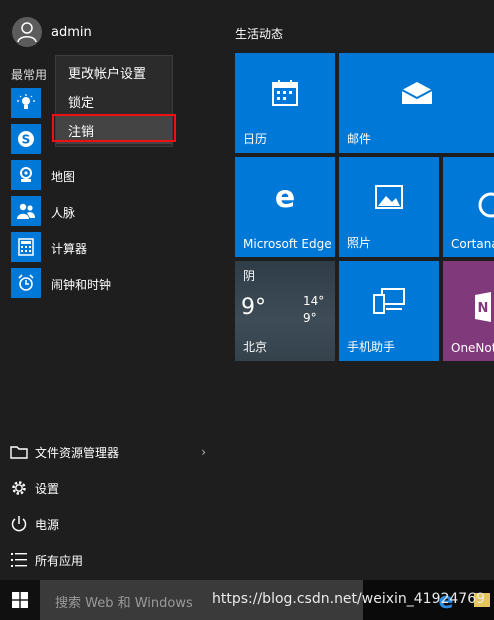 This screenshot has width=494, height=620. Describe the element at coordinates (486, 205) in the screenshot. I see `cortana-icon` at that location.